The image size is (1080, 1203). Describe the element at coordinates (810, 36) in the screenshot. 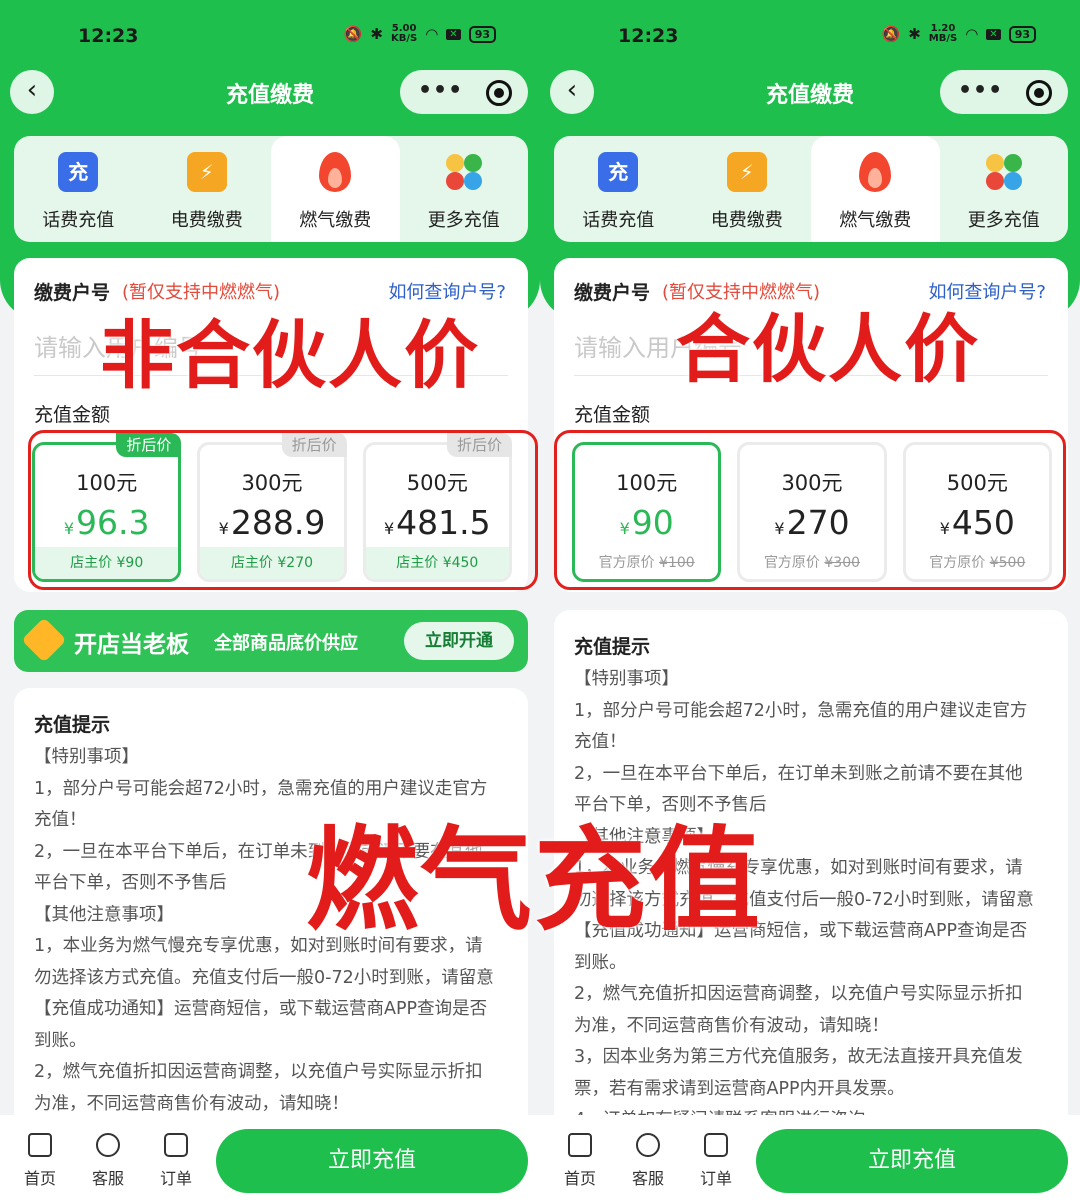

I see `status-bar: 12:23 🔕 ✱ 1.20 MB/S ◠ ✕ 93` at that location.